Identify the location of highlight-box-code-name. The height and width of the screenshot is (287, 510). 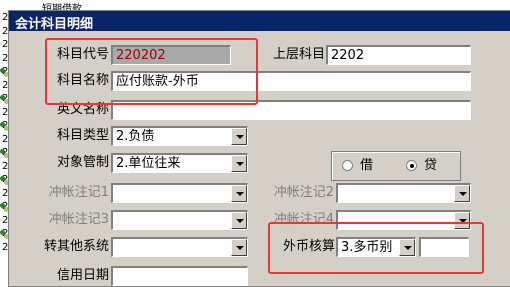
(151, 71).